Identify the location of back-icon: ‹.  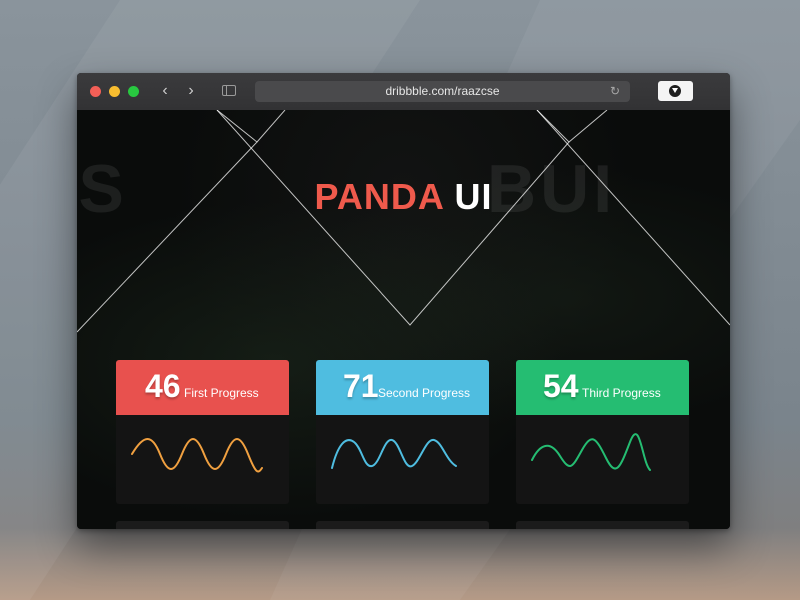
(165, 91).